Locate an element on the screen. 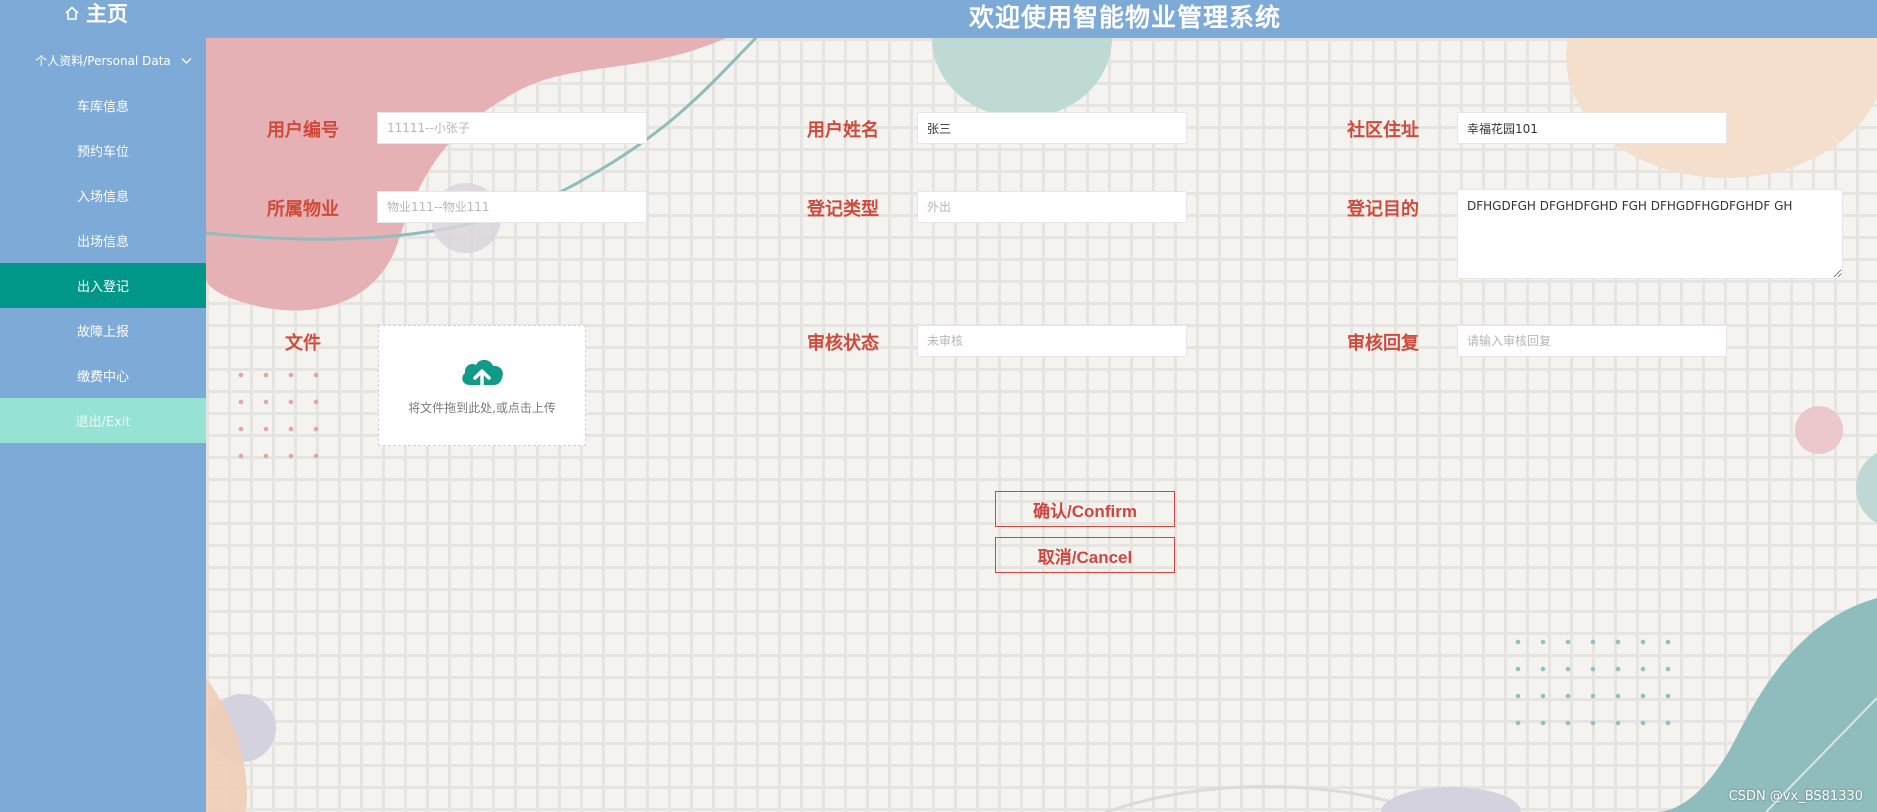 This screenshot has width=1877, height=812. register-type-label: 登记类型 is located at coordinates (843, 209).